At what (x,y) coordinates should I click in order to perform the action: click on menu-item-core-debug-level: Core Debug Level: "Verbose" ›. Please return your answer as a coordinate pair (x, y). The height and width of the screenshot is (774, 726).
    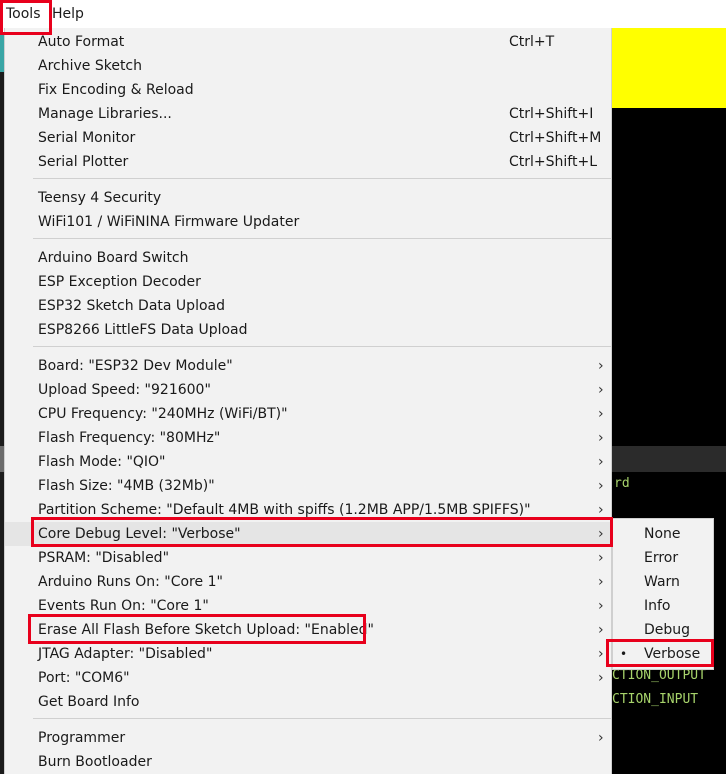
    Looking at the image, I should click on (308, 534).